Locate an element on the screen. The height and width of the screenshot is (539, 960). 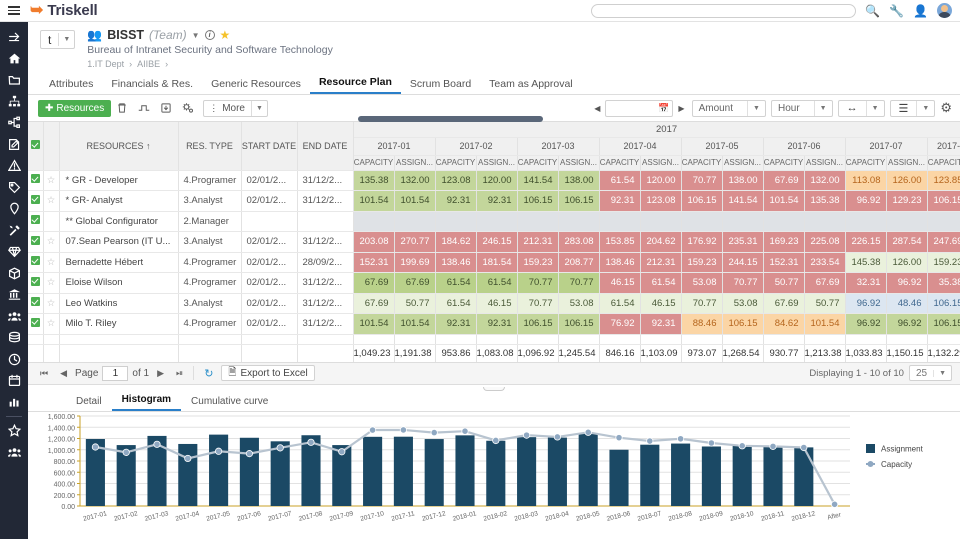
cell-assignment: 204.62 is located at coordinates (661, 242).